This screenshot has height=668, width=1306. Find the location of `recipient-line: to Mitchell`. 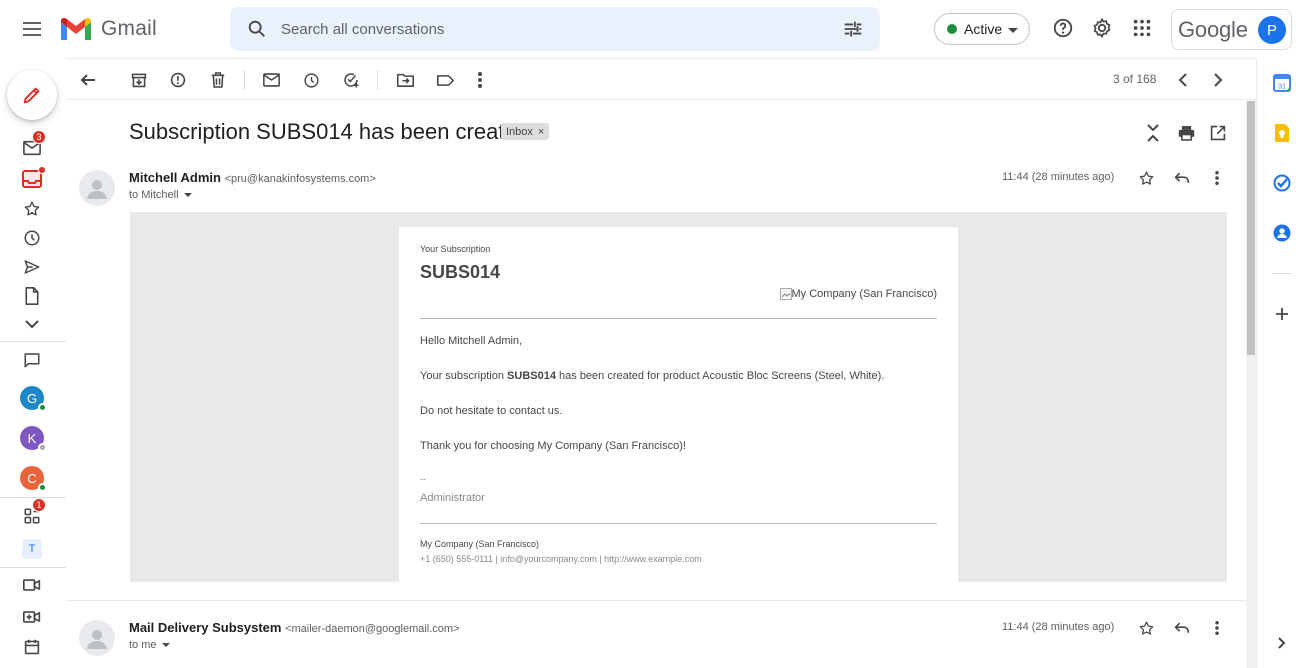

recipient-line: to Mitchell is located at coordinates (160, 195).